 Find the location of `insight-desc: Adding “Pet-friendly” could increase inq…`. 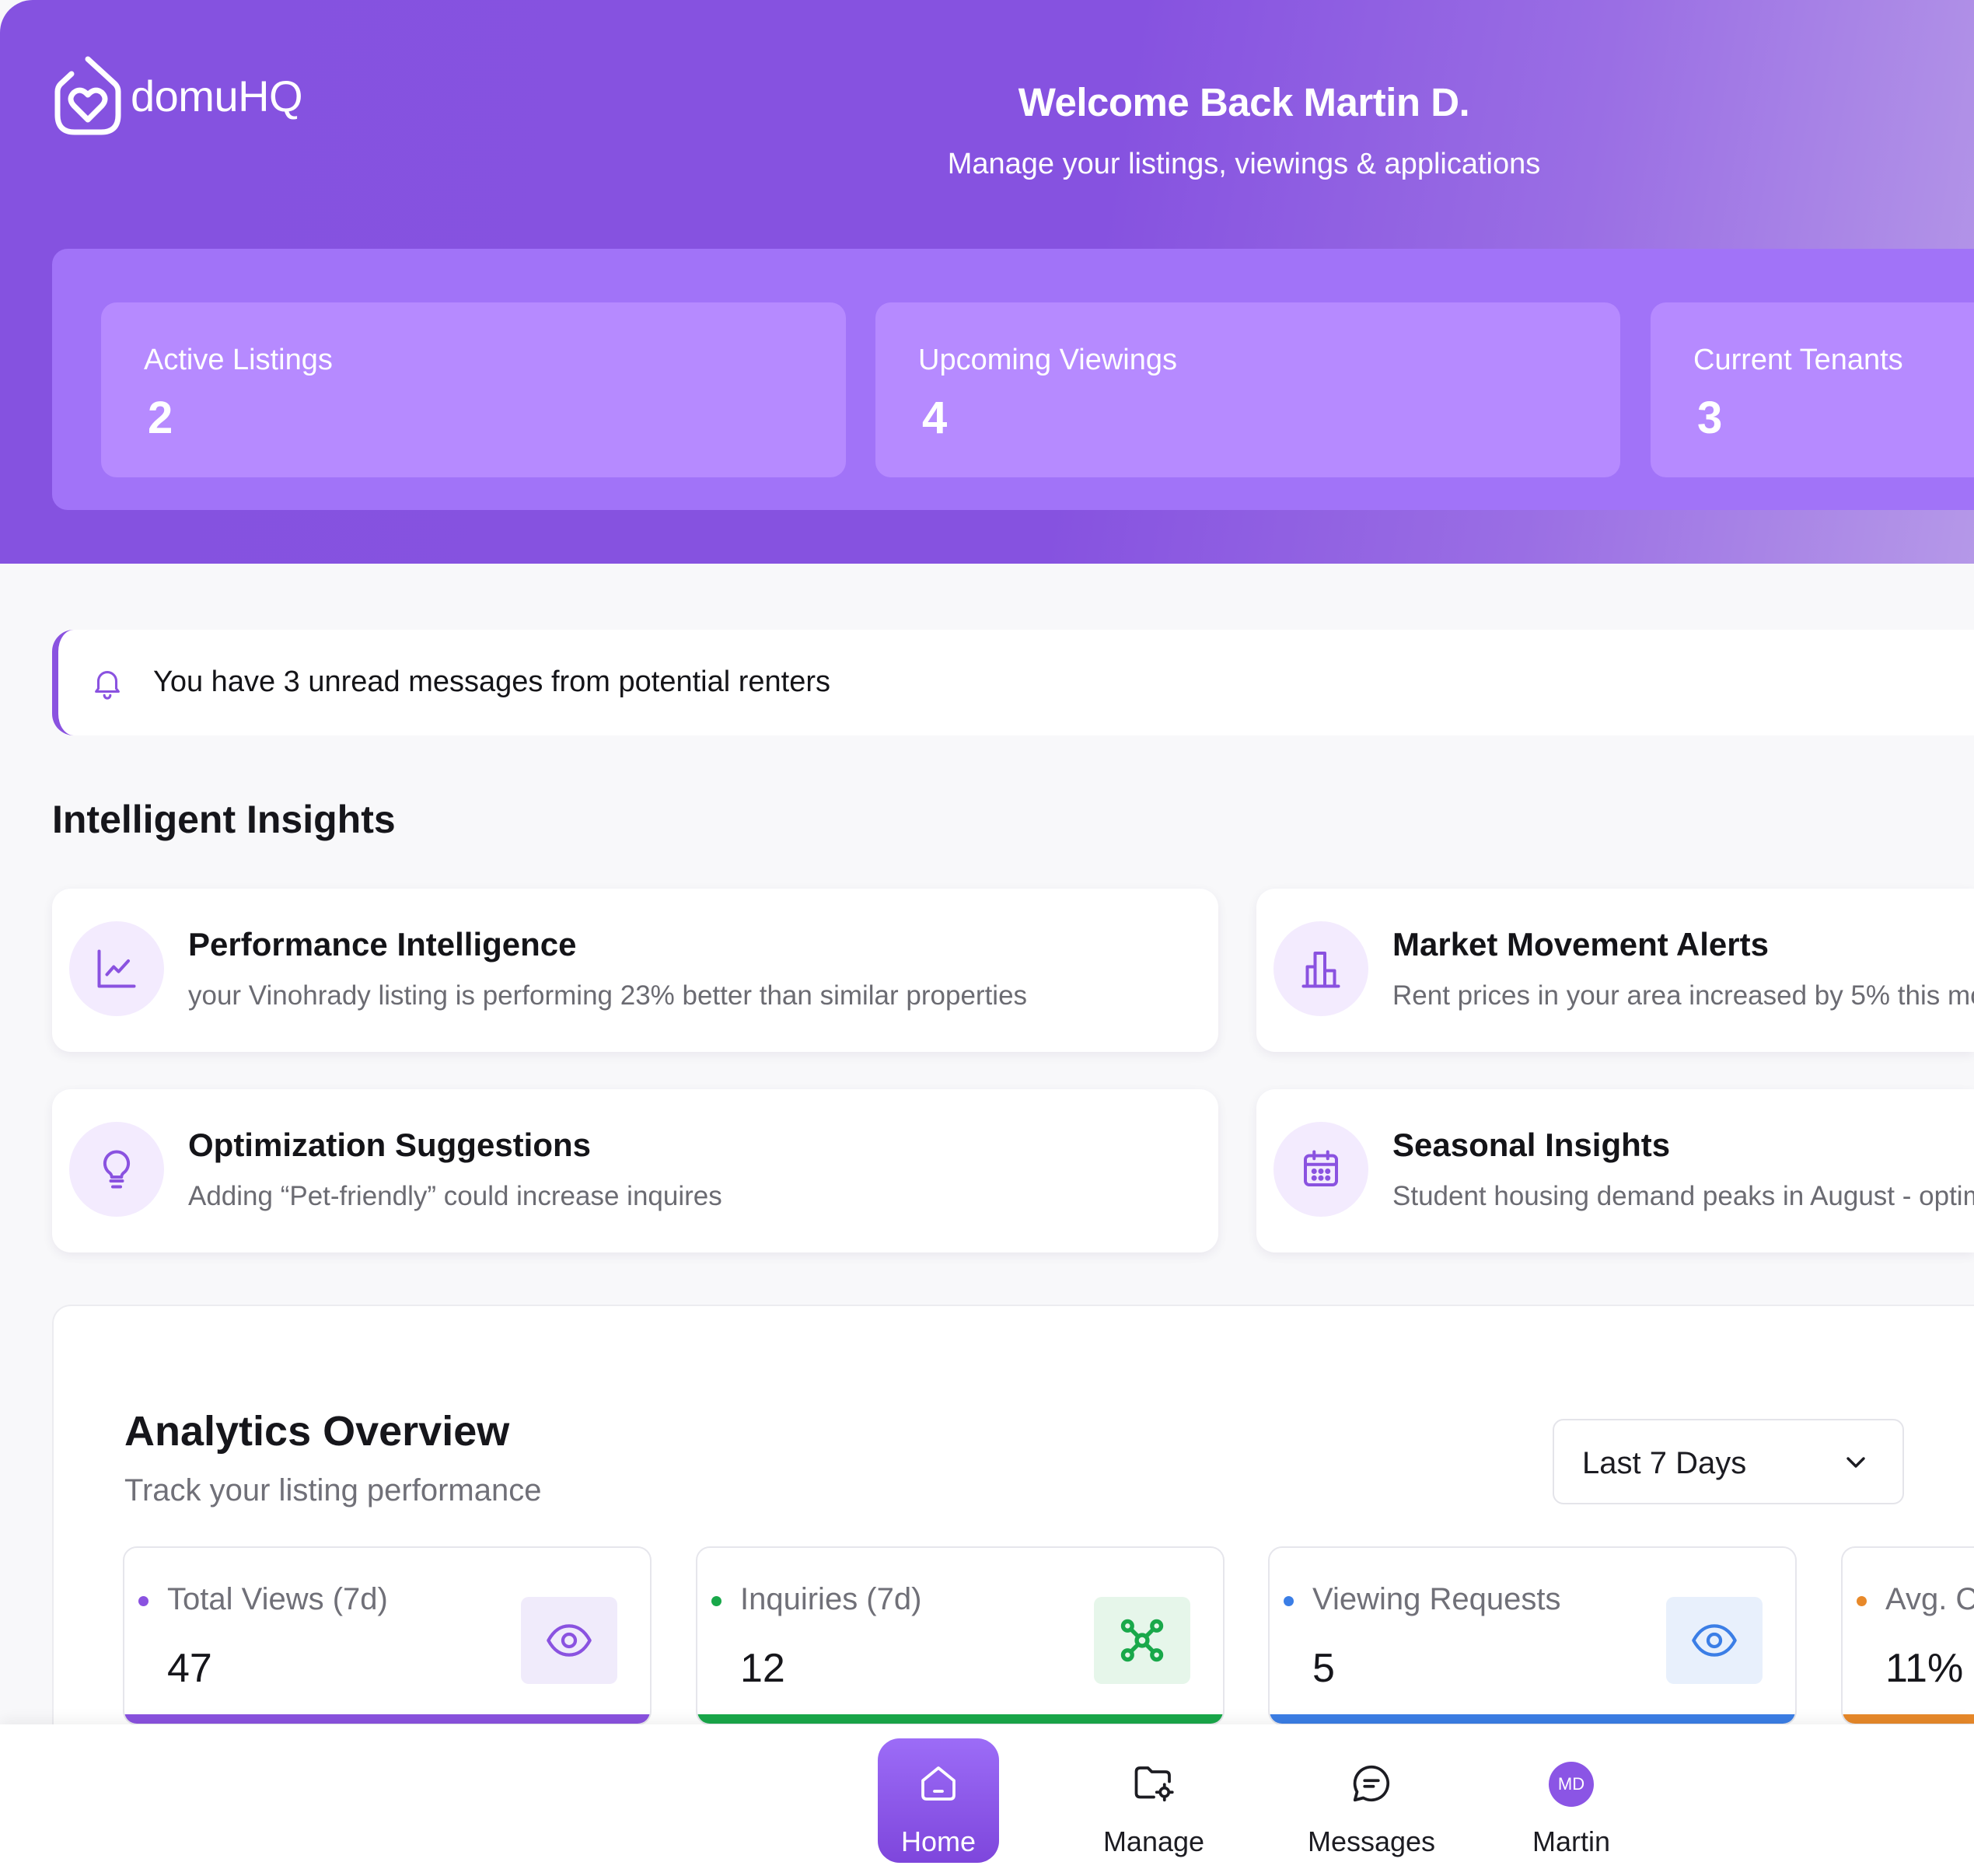

insight-desc: Adding “Pet-friendly” could increase inq… is located at coordinates (455, 1196).